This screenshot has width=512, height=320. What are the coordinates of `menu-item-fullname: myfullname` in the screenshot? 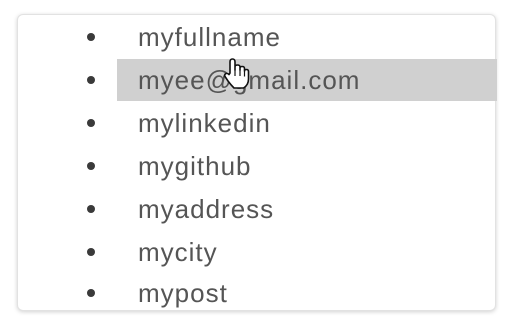 It's located at (256, 37).